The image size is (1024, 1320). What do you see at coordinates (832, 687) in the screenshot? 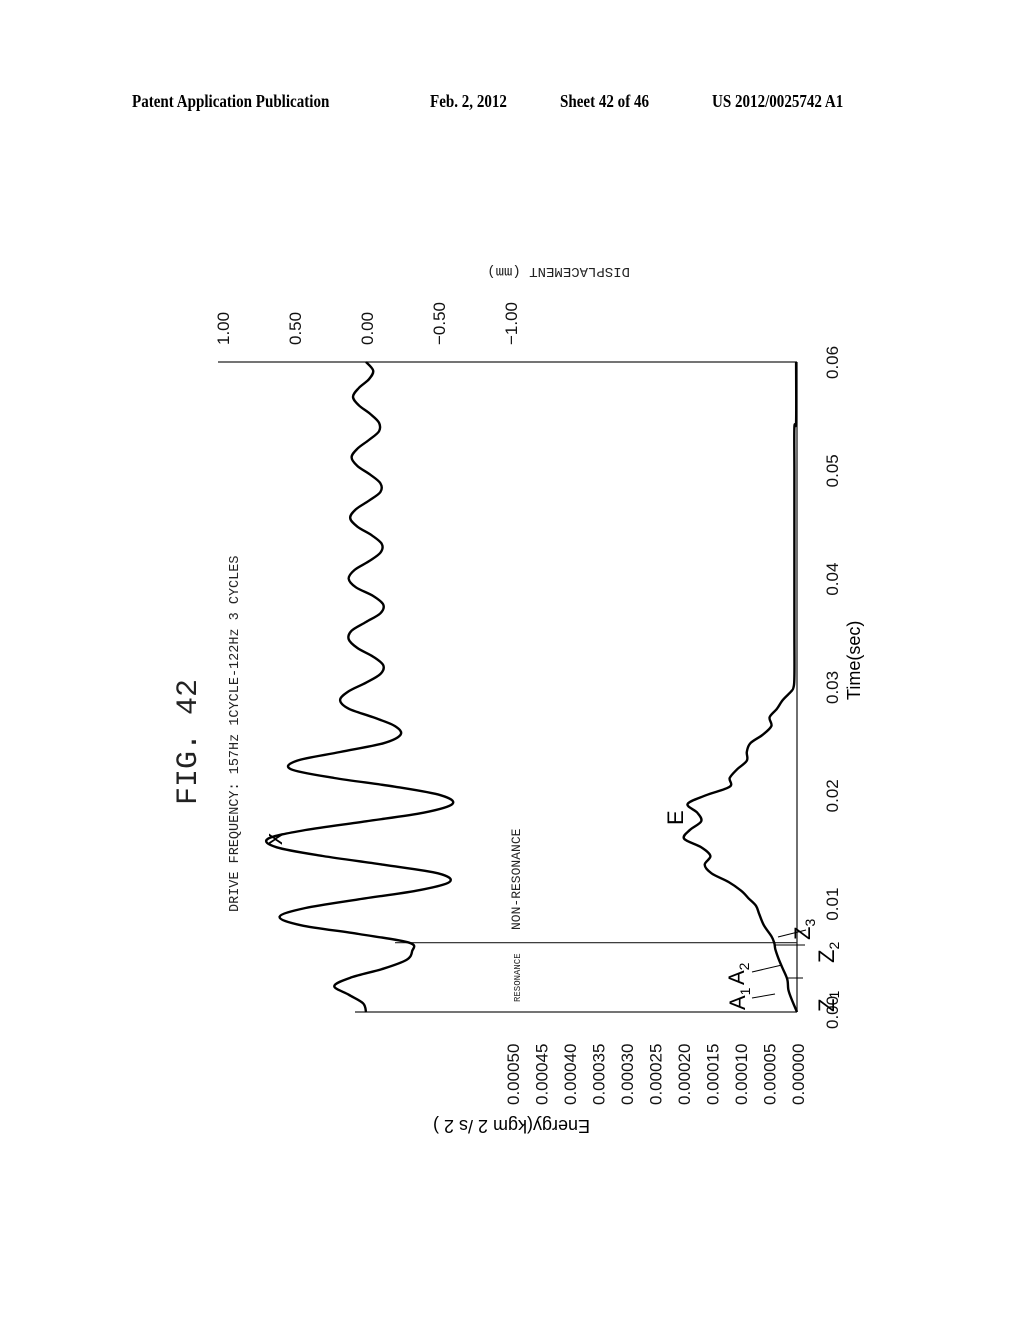
I see `time-tick-label: 0.03` at bounding box center [832, 687].